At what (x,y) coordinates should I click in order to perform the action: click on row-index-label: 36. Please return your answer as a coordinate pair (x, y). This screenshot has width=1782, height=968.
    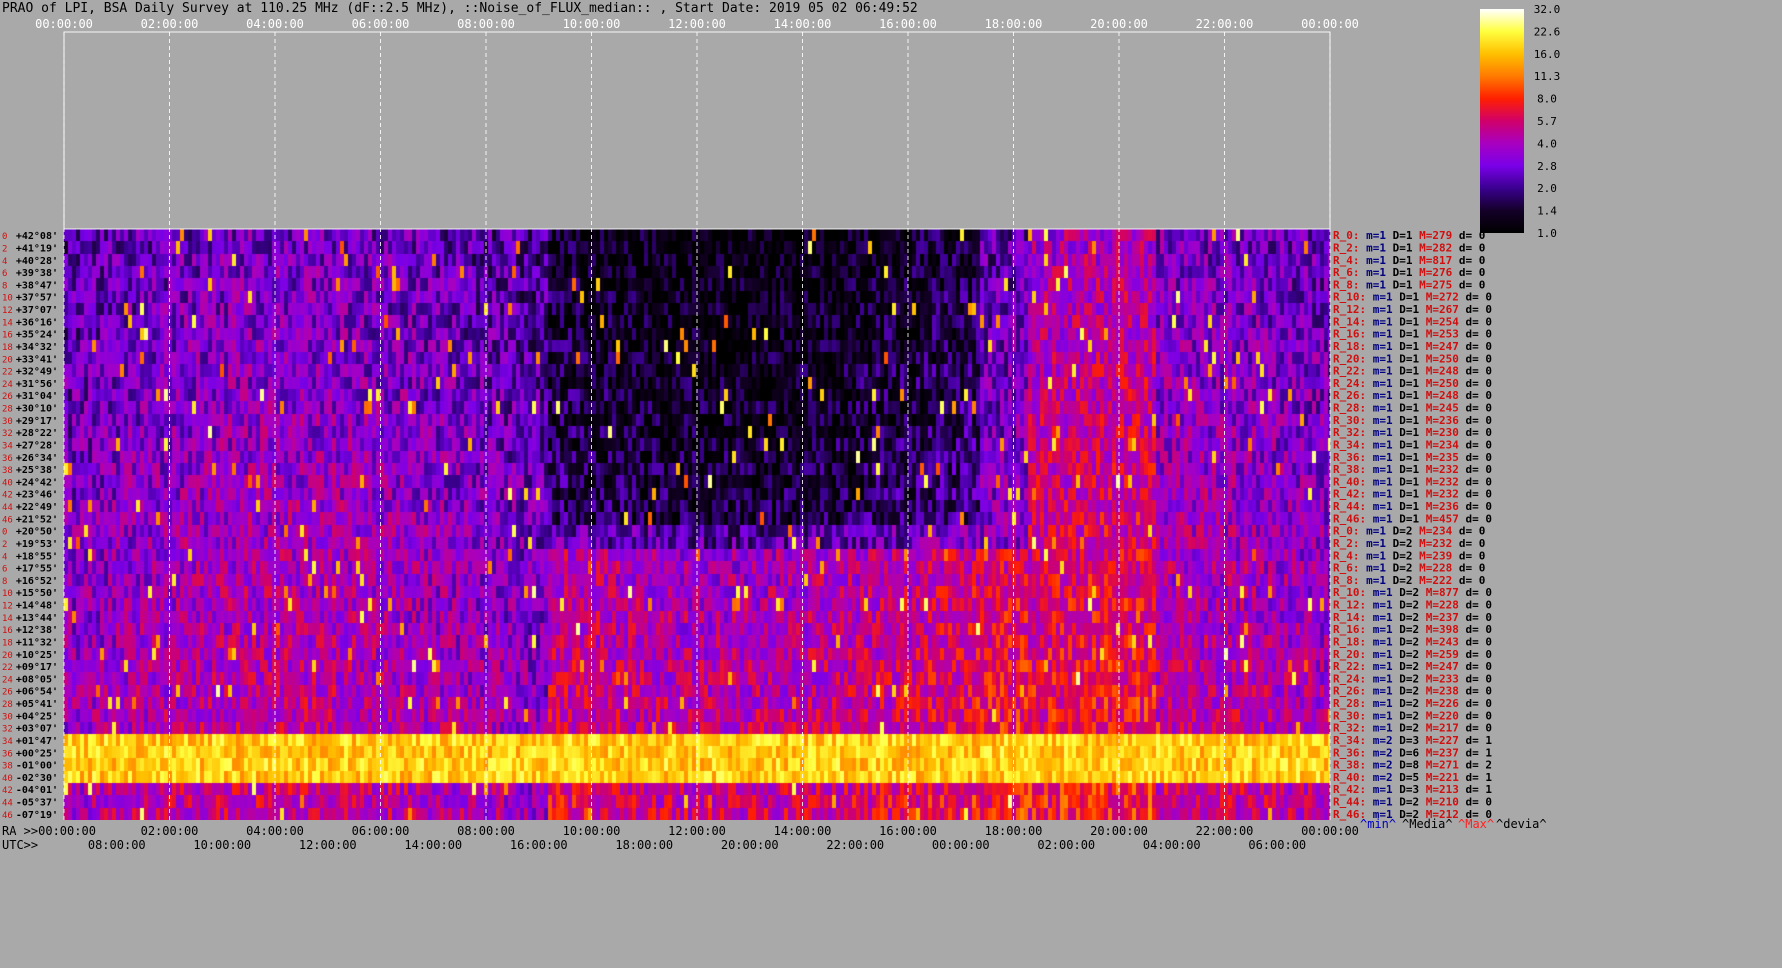
    Looking at the image, I should click on (7, 754).